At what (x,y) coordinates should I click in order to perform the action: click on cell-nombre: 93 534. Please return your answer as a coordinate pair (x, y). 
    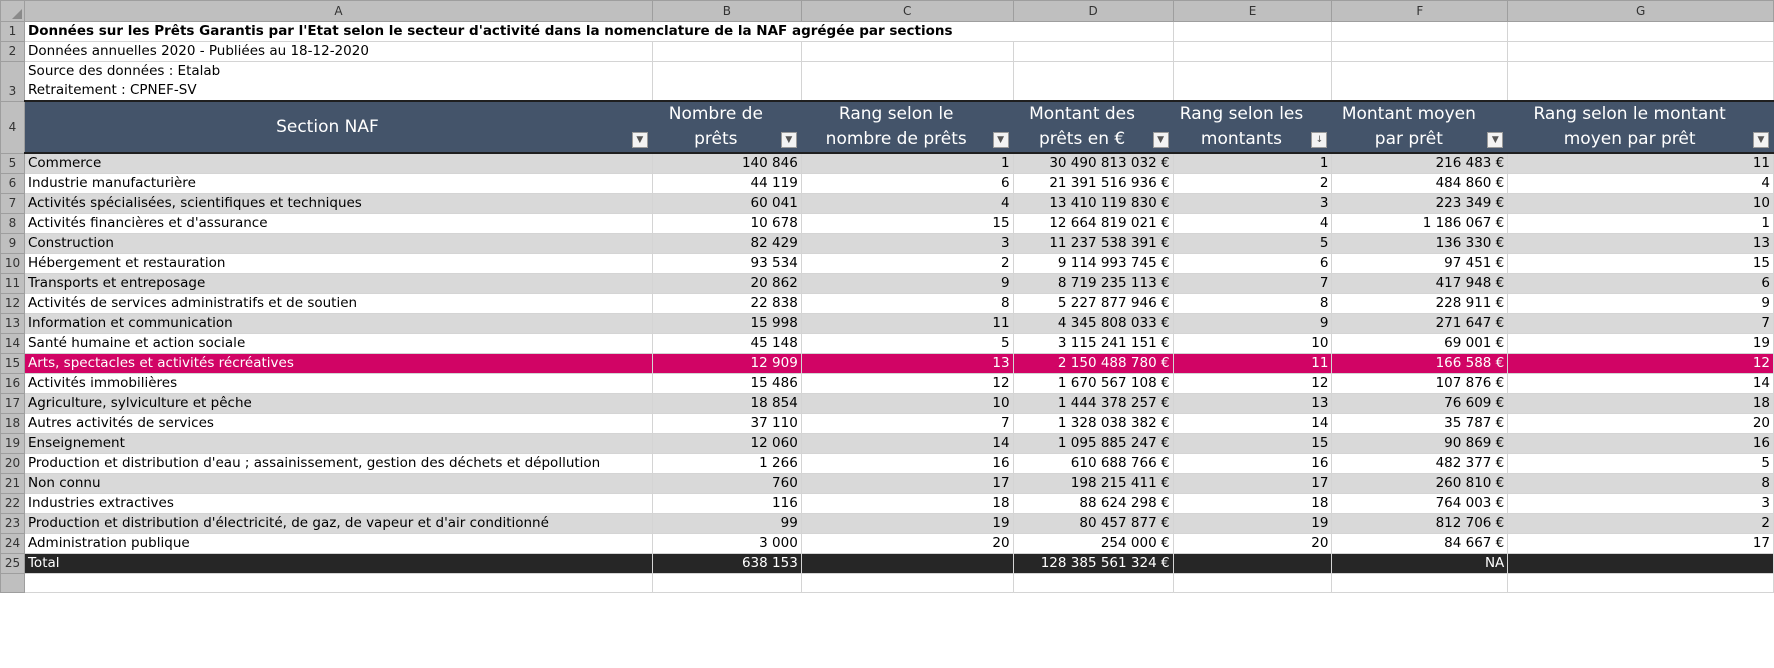
    Looking at the image, I should click on (726, 263).